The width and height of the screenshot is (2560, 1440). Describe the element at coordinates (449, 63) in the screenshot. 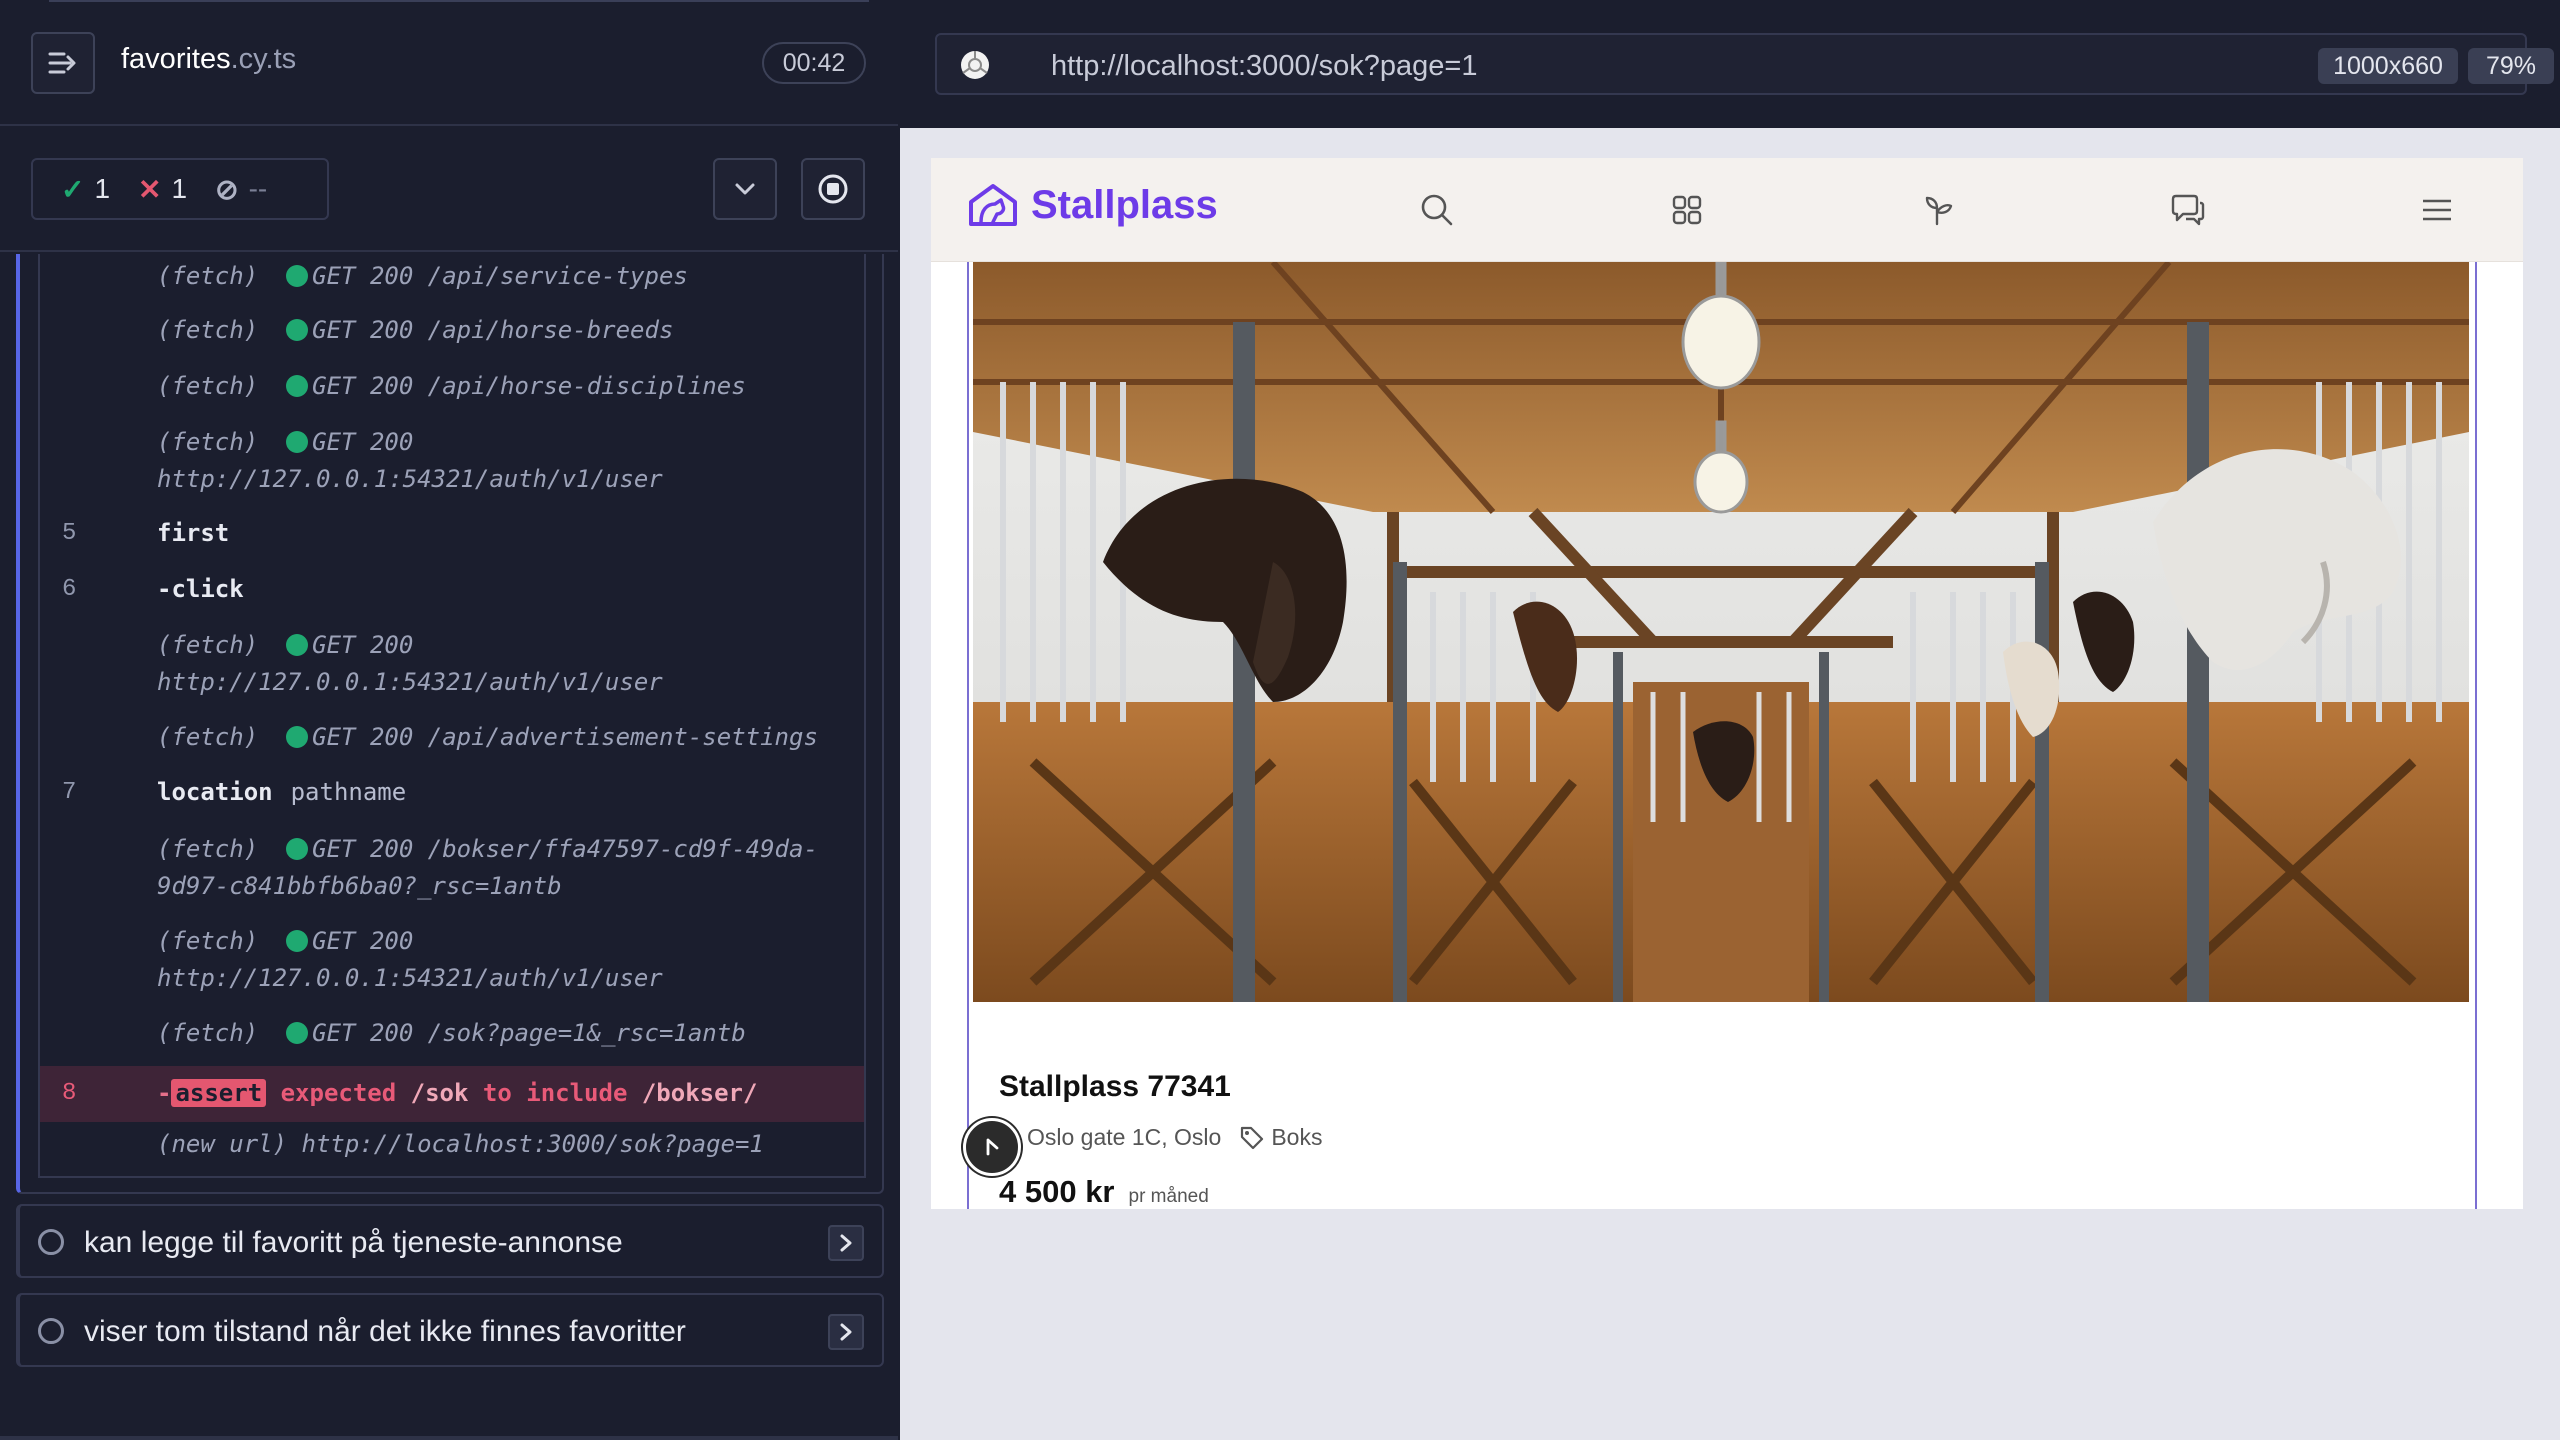

I see `reporter-header: favorites.cy.ts 00:42` at that location.